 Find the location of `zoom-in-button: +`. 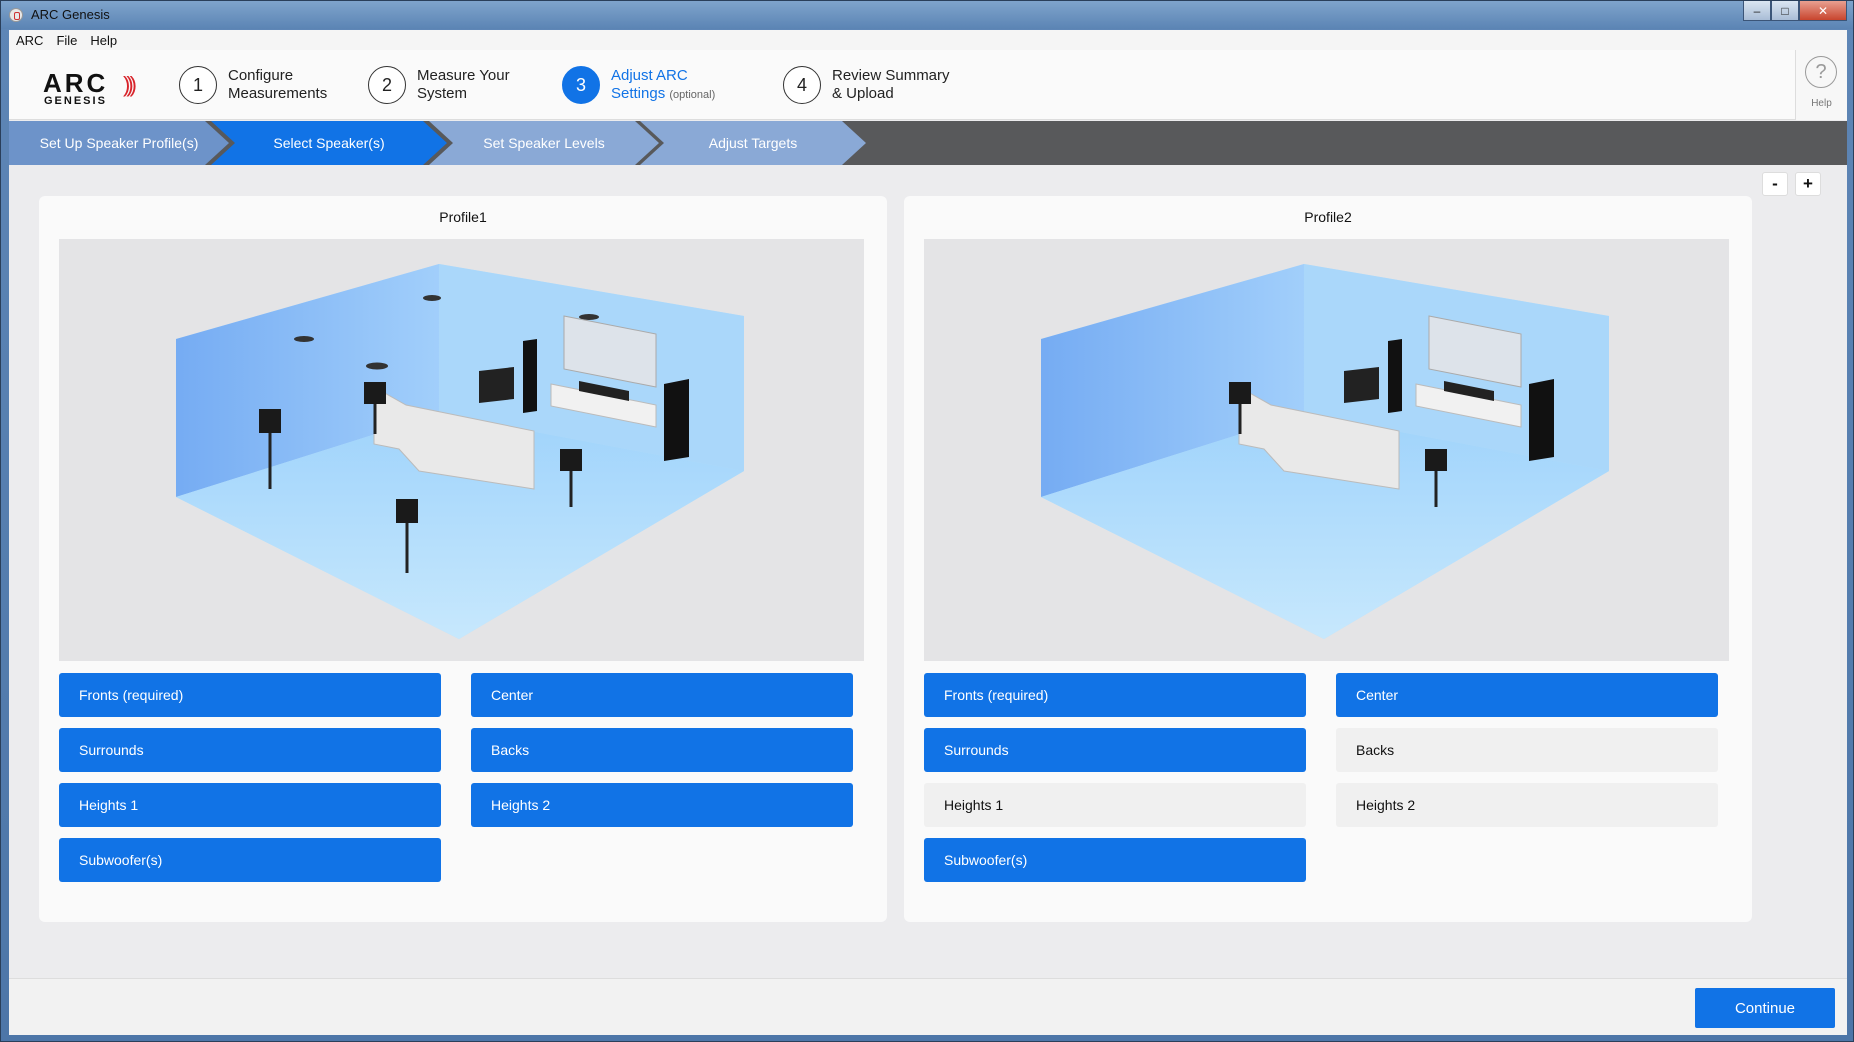

zoom-in-button: + is located at coordinates (1808, 184).